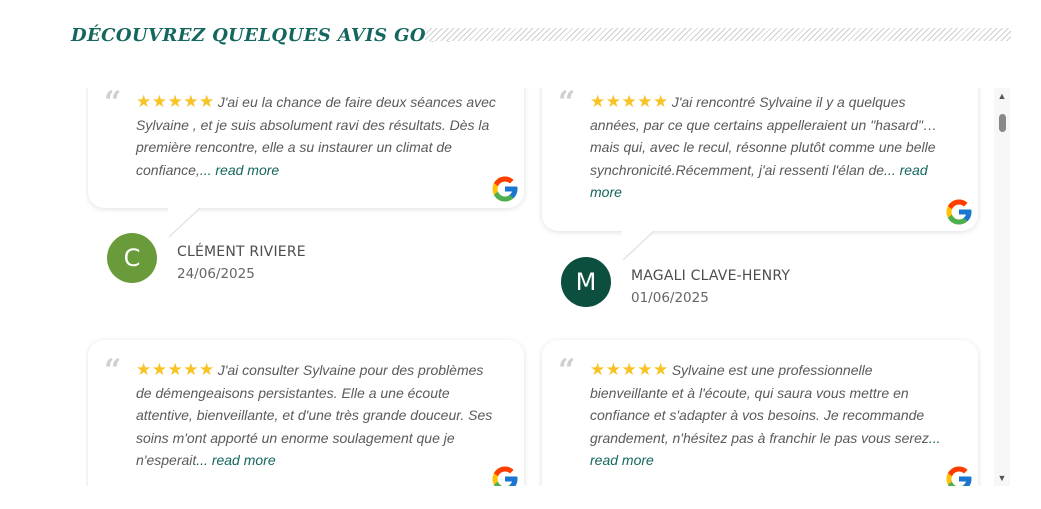 Image resolution: width=1041 pixels, height=509 pixels. Describe the element at coordinates (1002, 287) in the screenshot. I see `scrollbar: ▲ ▼` at that location.